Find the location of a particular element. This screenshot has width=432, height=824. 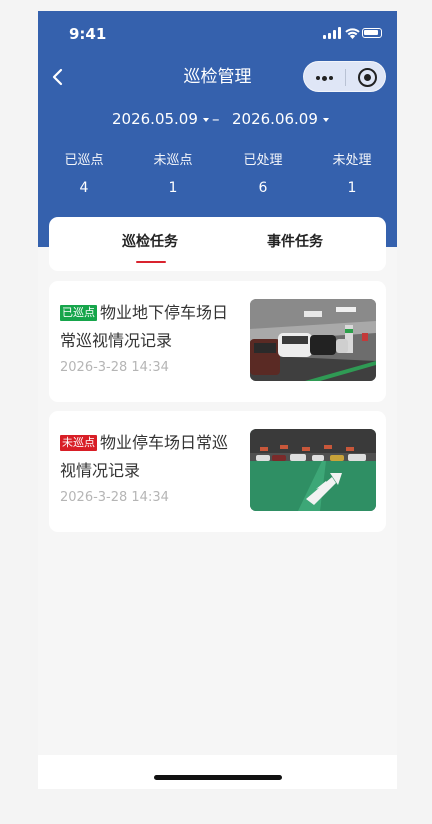

stat-label: 已巡点 is located at coordinates (84, 160).